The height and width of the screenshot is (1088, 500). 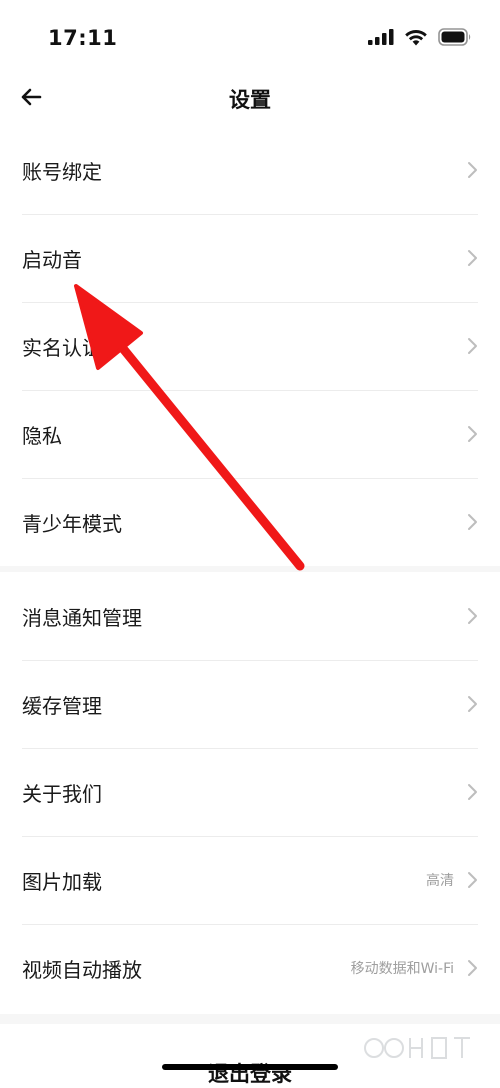 I want to click on section-divider, so click(x=250, y=1019).